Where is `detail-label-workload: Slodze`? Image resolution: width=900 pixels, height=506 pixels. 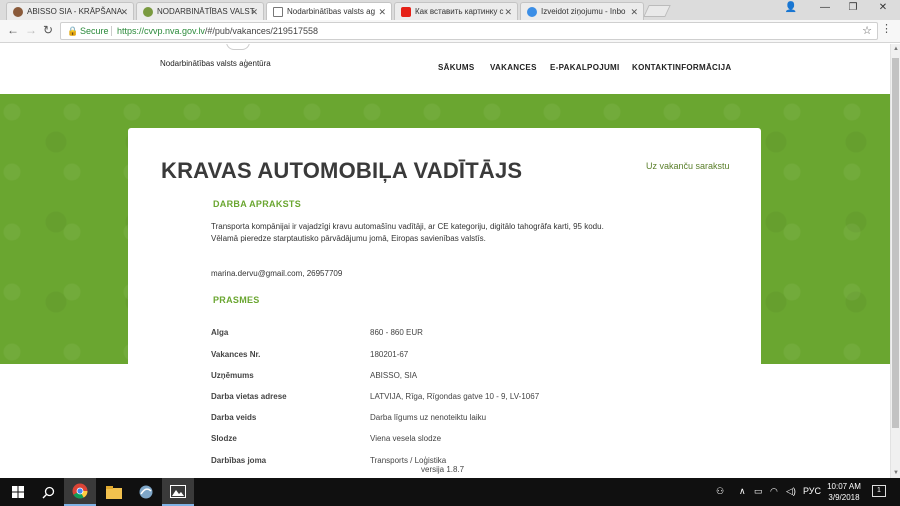
detail-label-workload: Slodze is located at coordinates (224, 438).